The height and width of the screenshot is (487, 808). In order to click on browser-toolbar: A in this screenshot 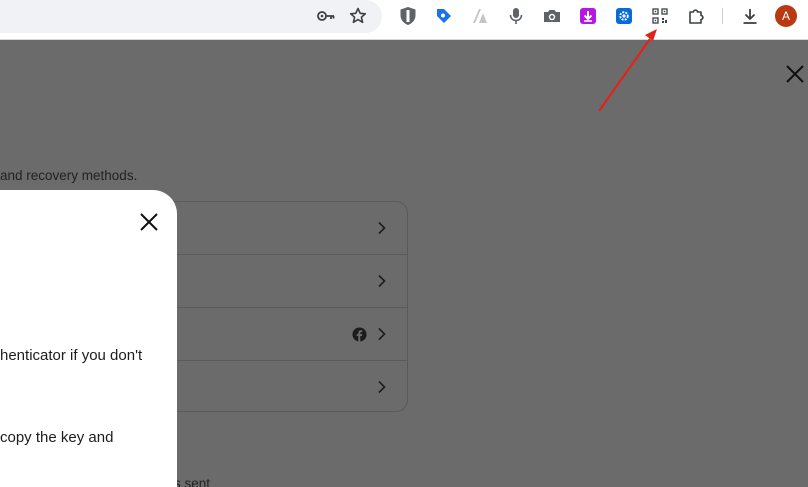, I will do `click(404, 20)`.